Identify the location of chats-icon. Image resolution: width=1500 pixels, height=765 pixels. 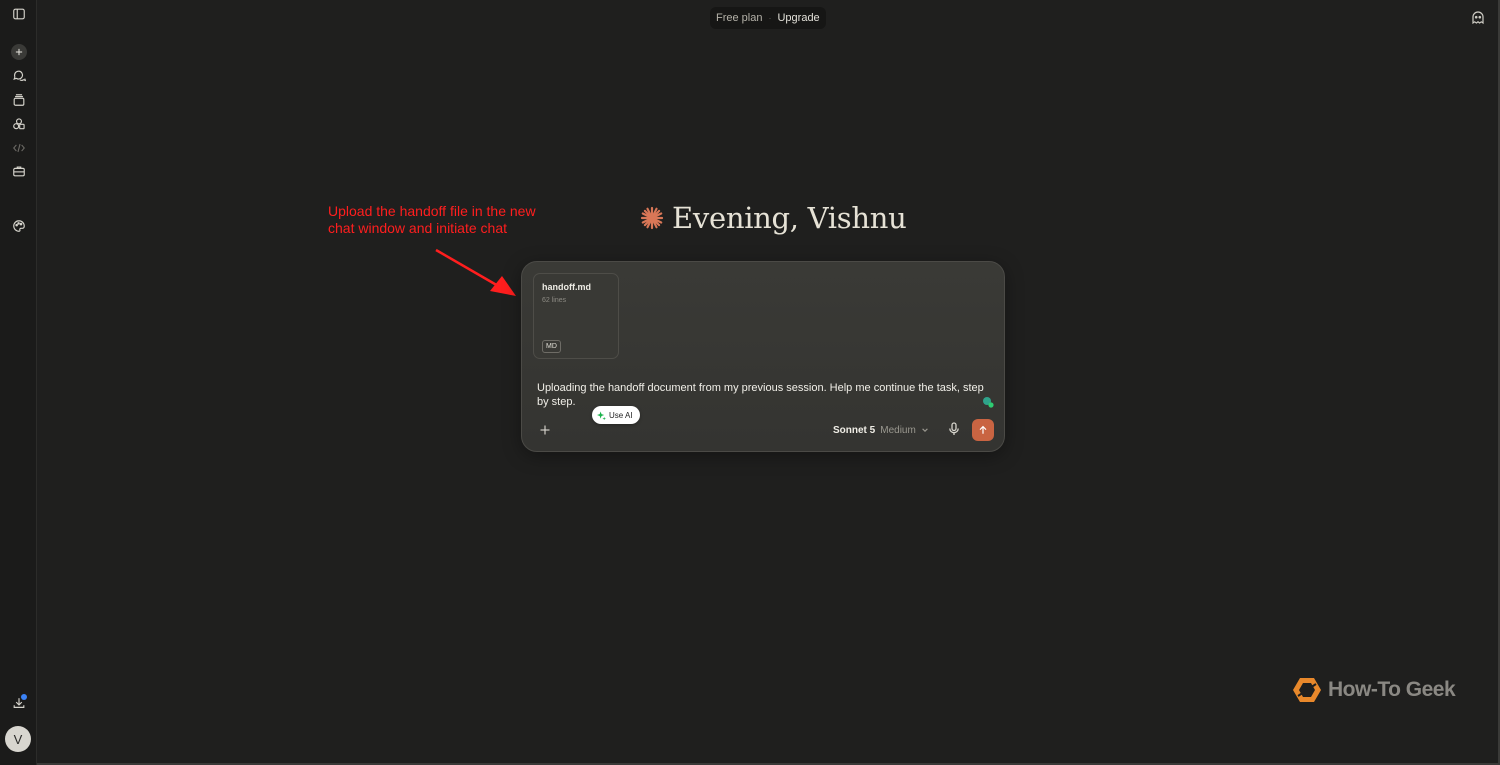
(19, 76).